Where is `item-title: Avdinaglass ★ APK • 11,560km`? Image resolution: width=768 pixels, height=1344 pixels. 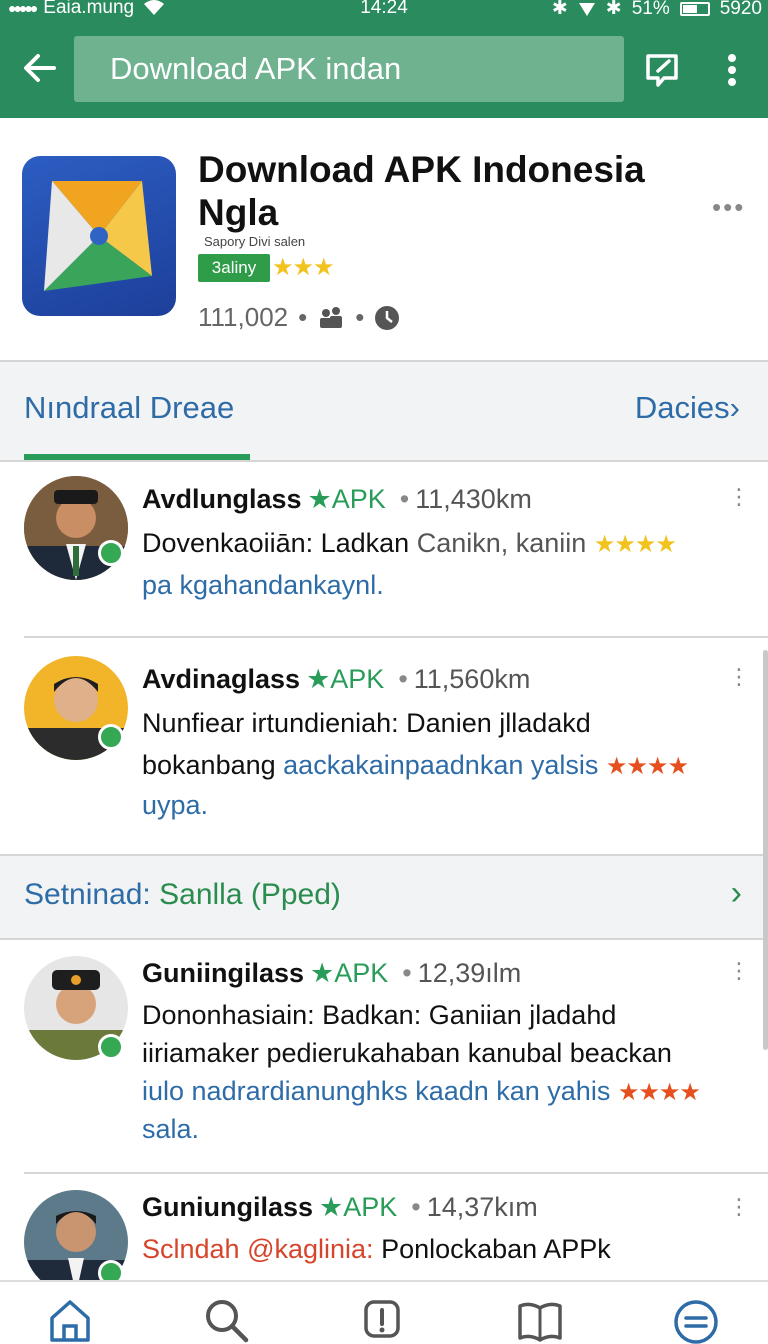 item-title: Avdinaglass ★ APK • 11,560km is located at coordinates (336, 679).